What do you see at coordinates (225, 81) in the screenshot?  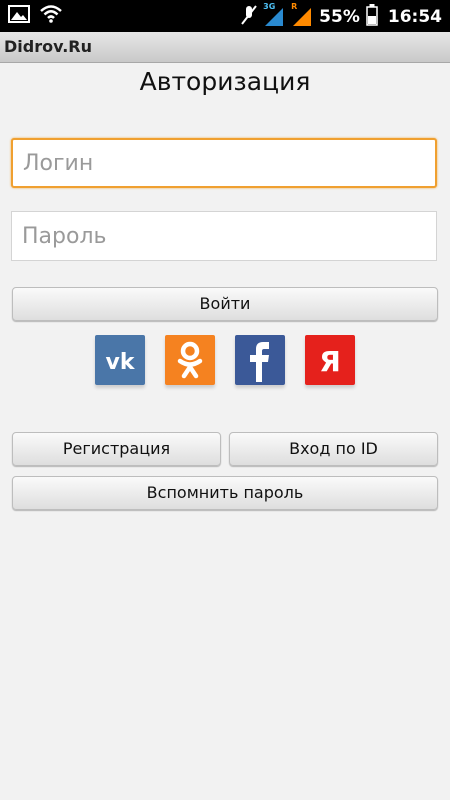 I see `page-title: Авторизация` at bounding box center [225, 81].